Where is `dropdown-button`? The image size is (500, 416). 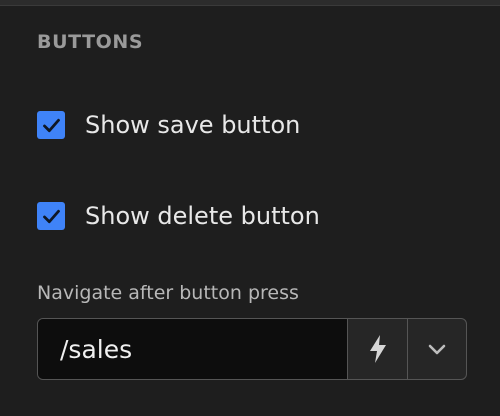
dropdown-button is located at coordinates (436, 349).